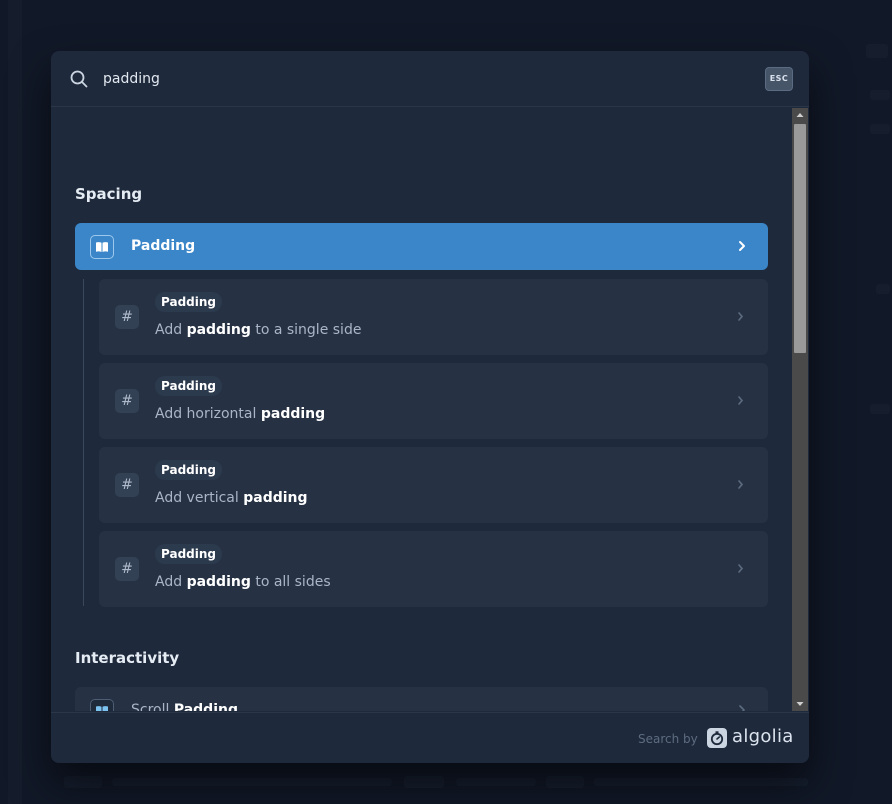 This screenshot has width=892, height=804. What do you see at coordinates (800, 238) in the screenshot?
I see `scrollbar-thumb` at bounding box center [800, 238].